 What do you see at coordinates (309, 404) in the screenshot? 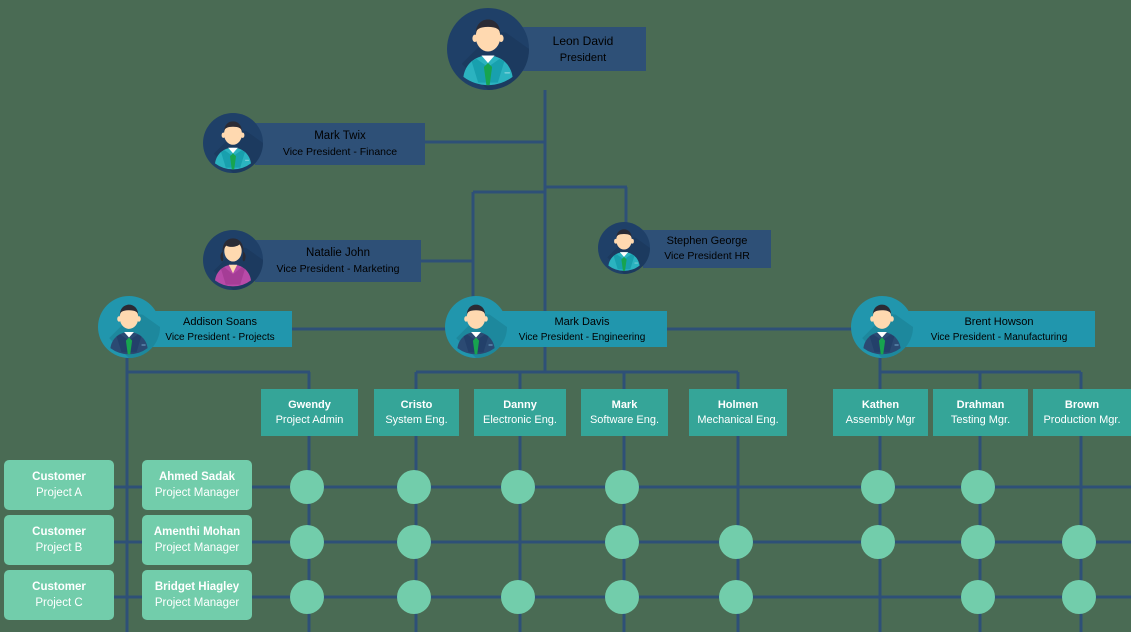
I see `manager-box-name: Gwendy` at bounding box center [309, 404].